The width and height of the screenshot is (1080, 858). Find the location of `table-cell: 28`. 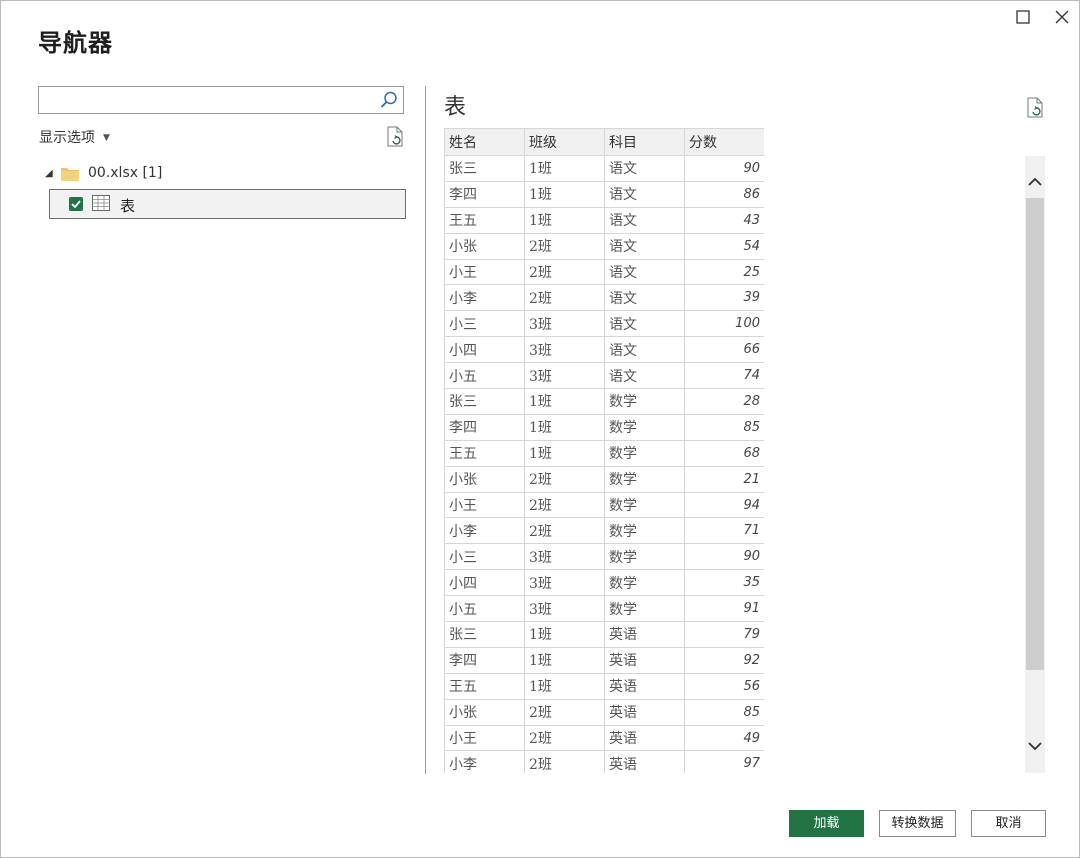

table-cell: 28 is located at coordinates (724, 401).